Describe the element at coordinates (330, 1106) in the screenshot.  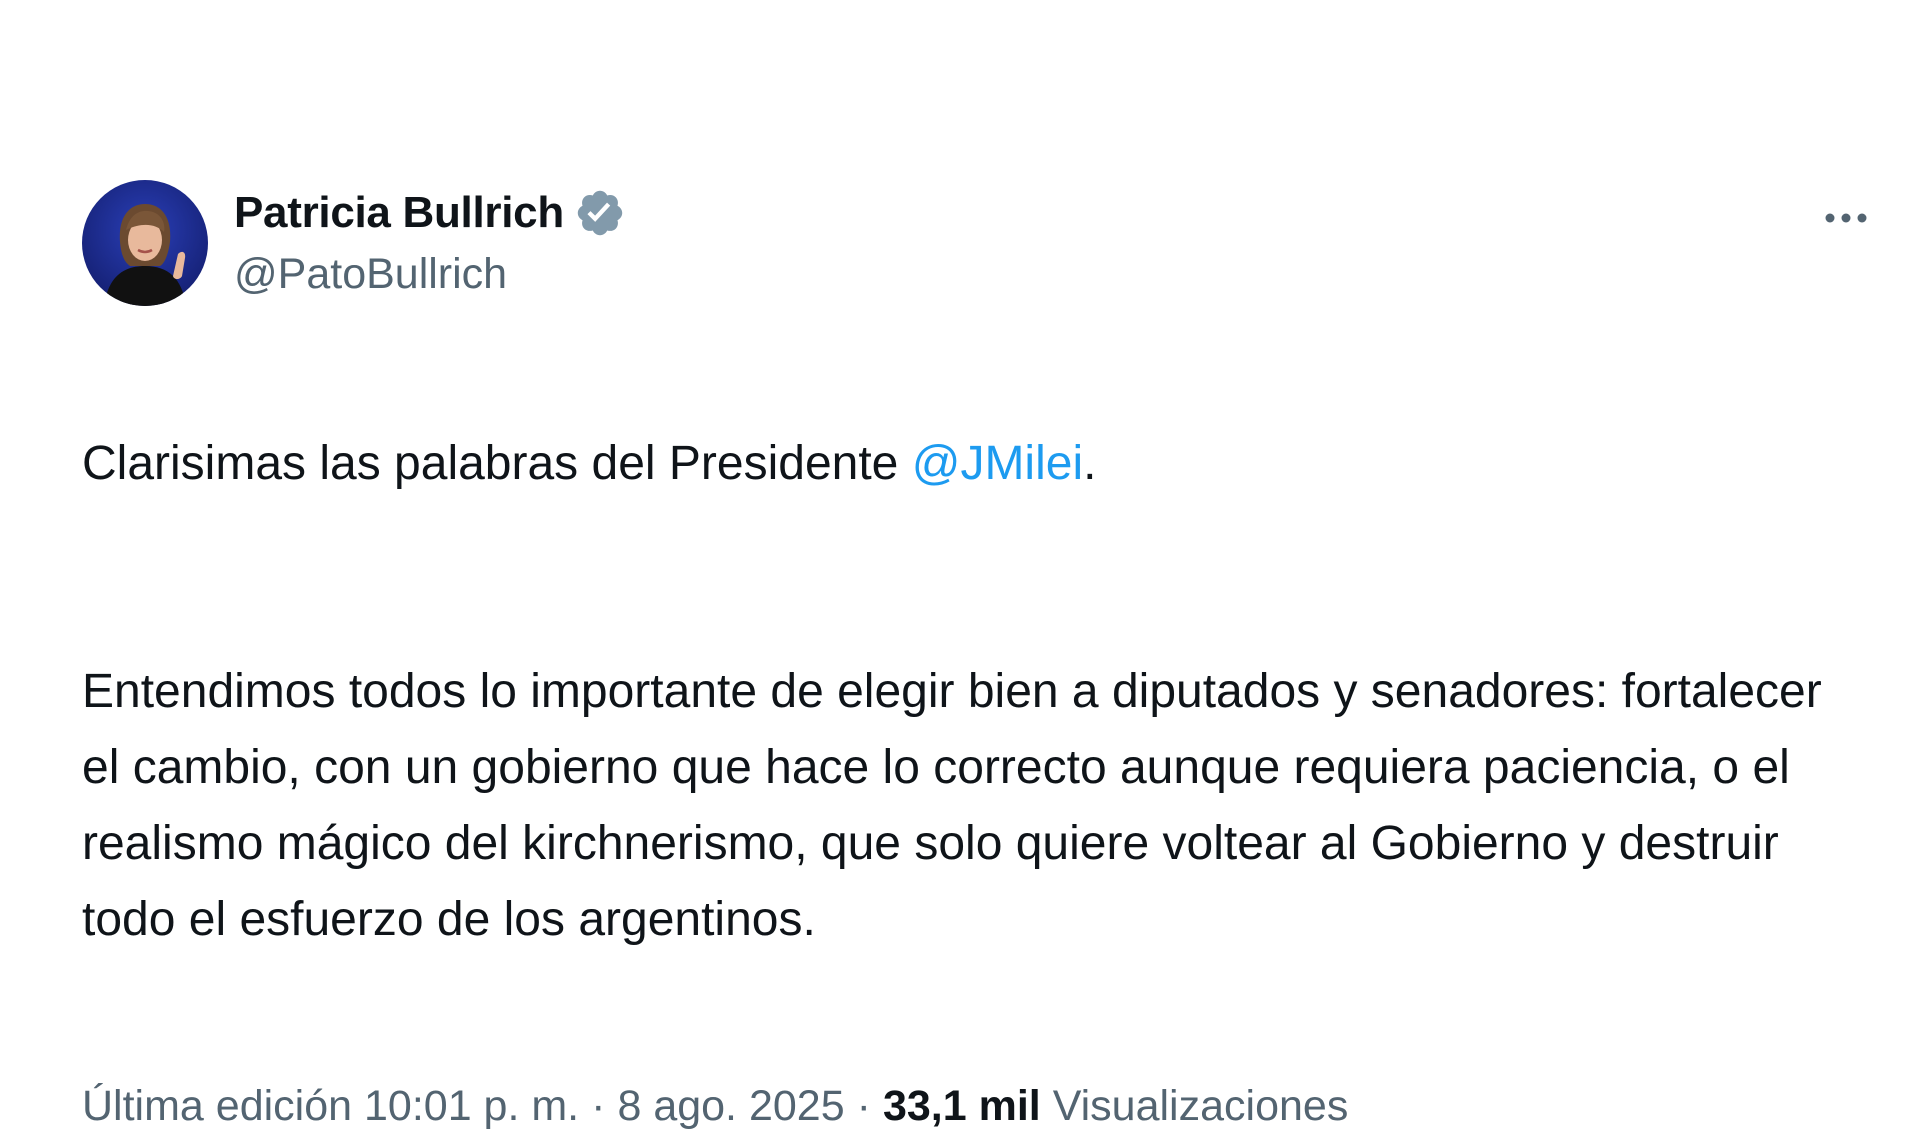
I see `edited-time-link: Última edición 10:01 p. m.` at that location.